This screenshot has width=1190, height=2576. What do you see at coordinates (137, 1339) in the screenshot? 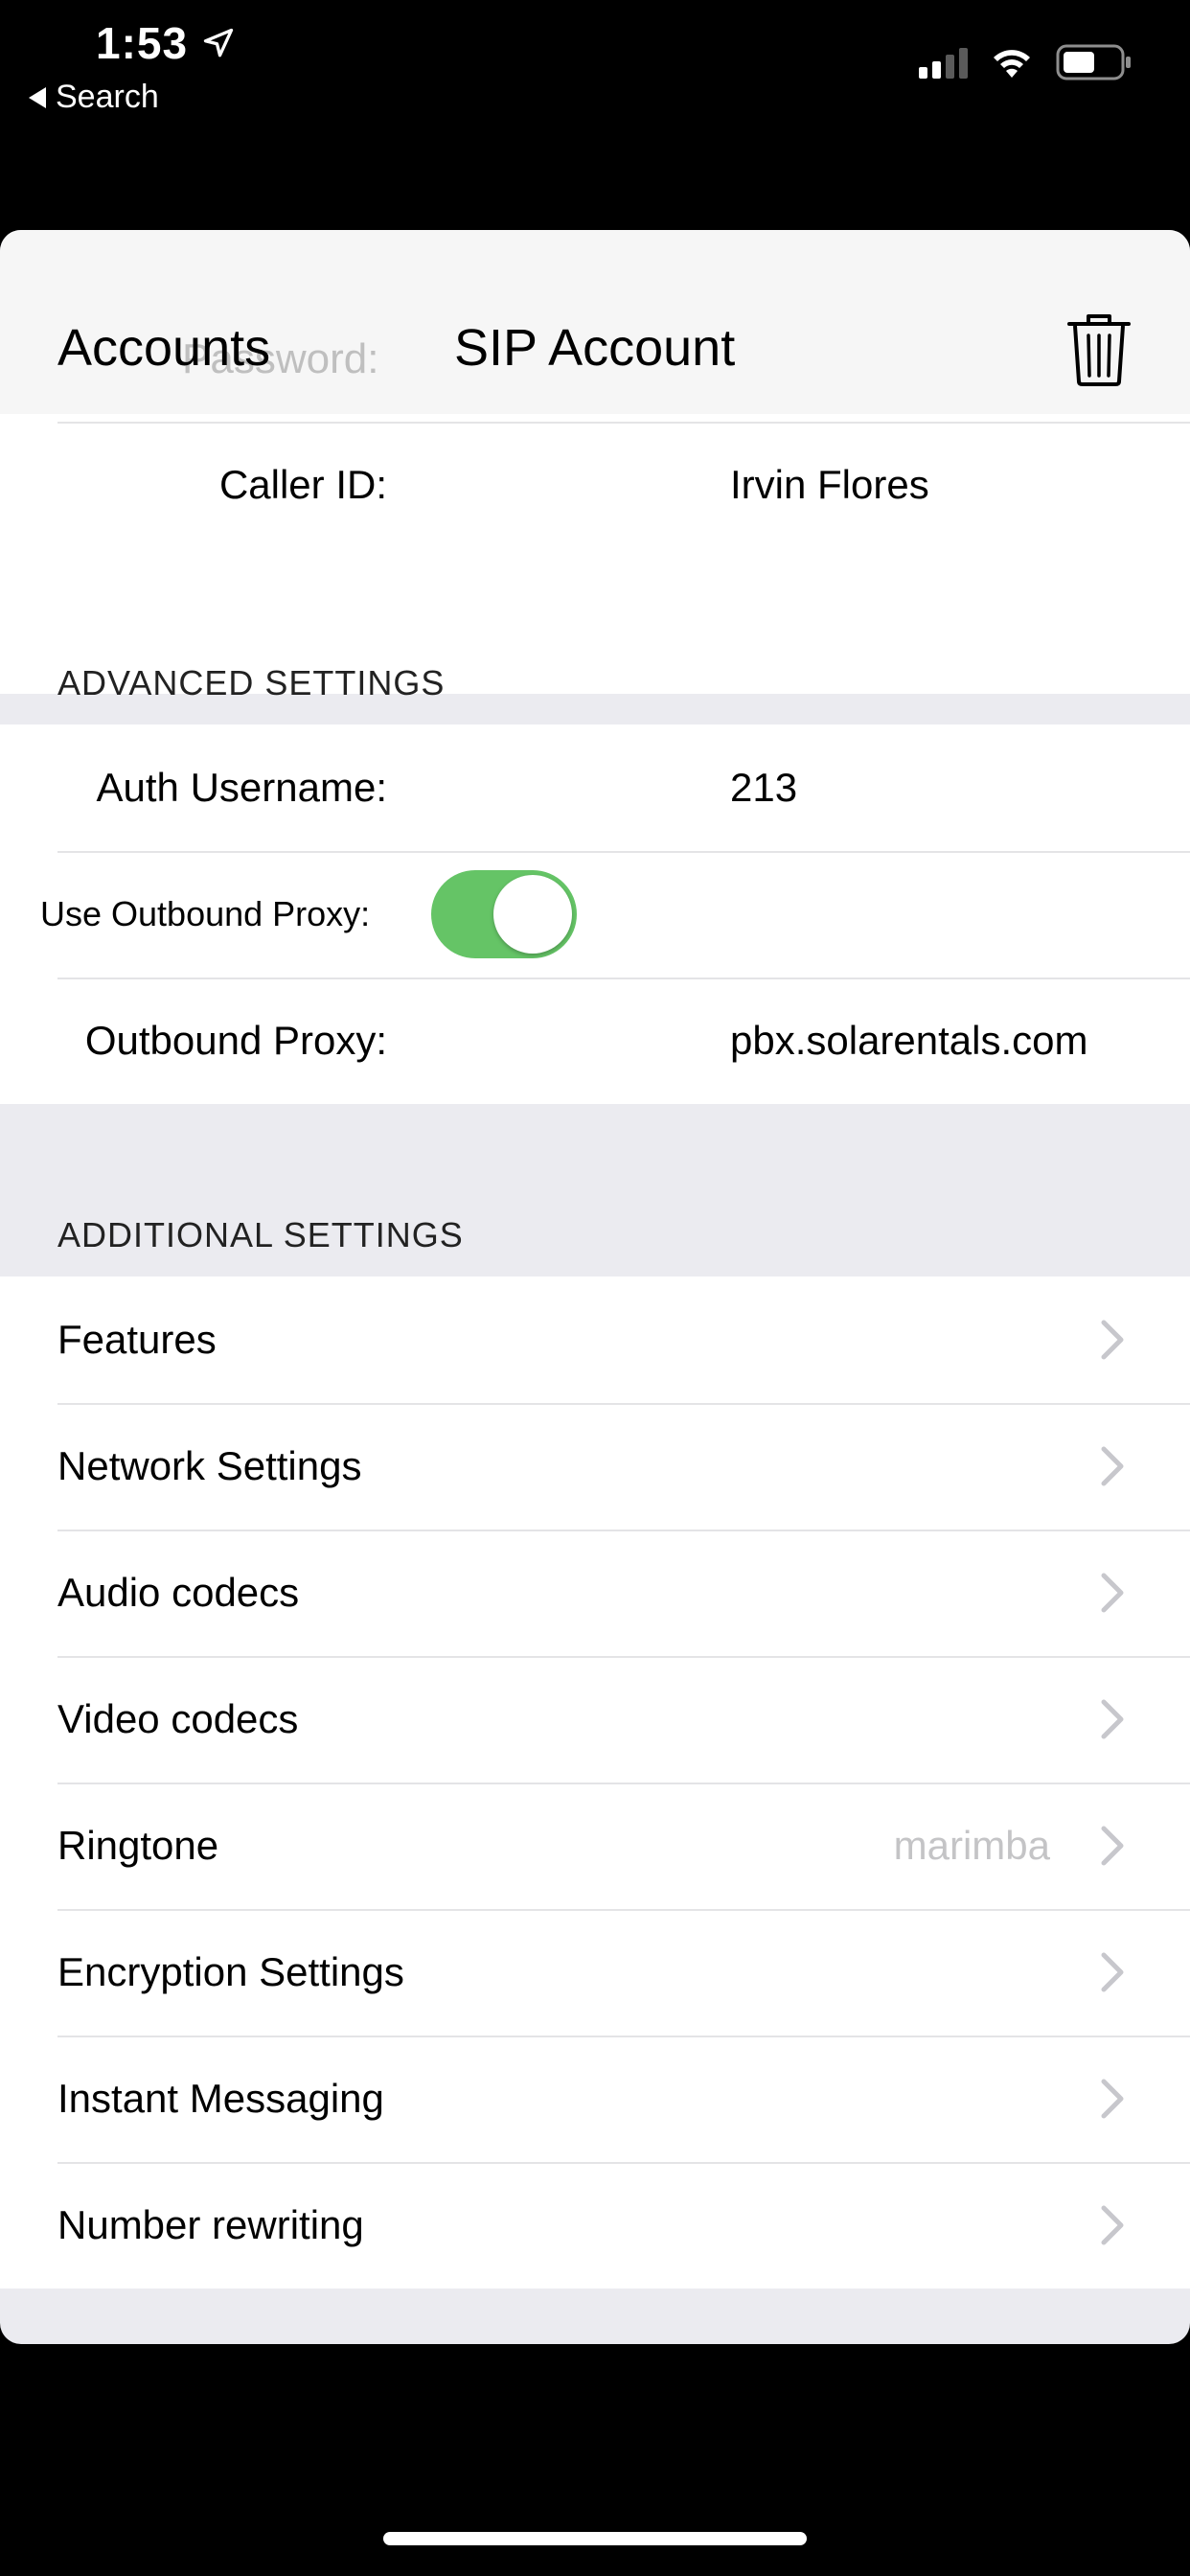
I see `menu-item-label: Features` at bounding box center [137, 1339].